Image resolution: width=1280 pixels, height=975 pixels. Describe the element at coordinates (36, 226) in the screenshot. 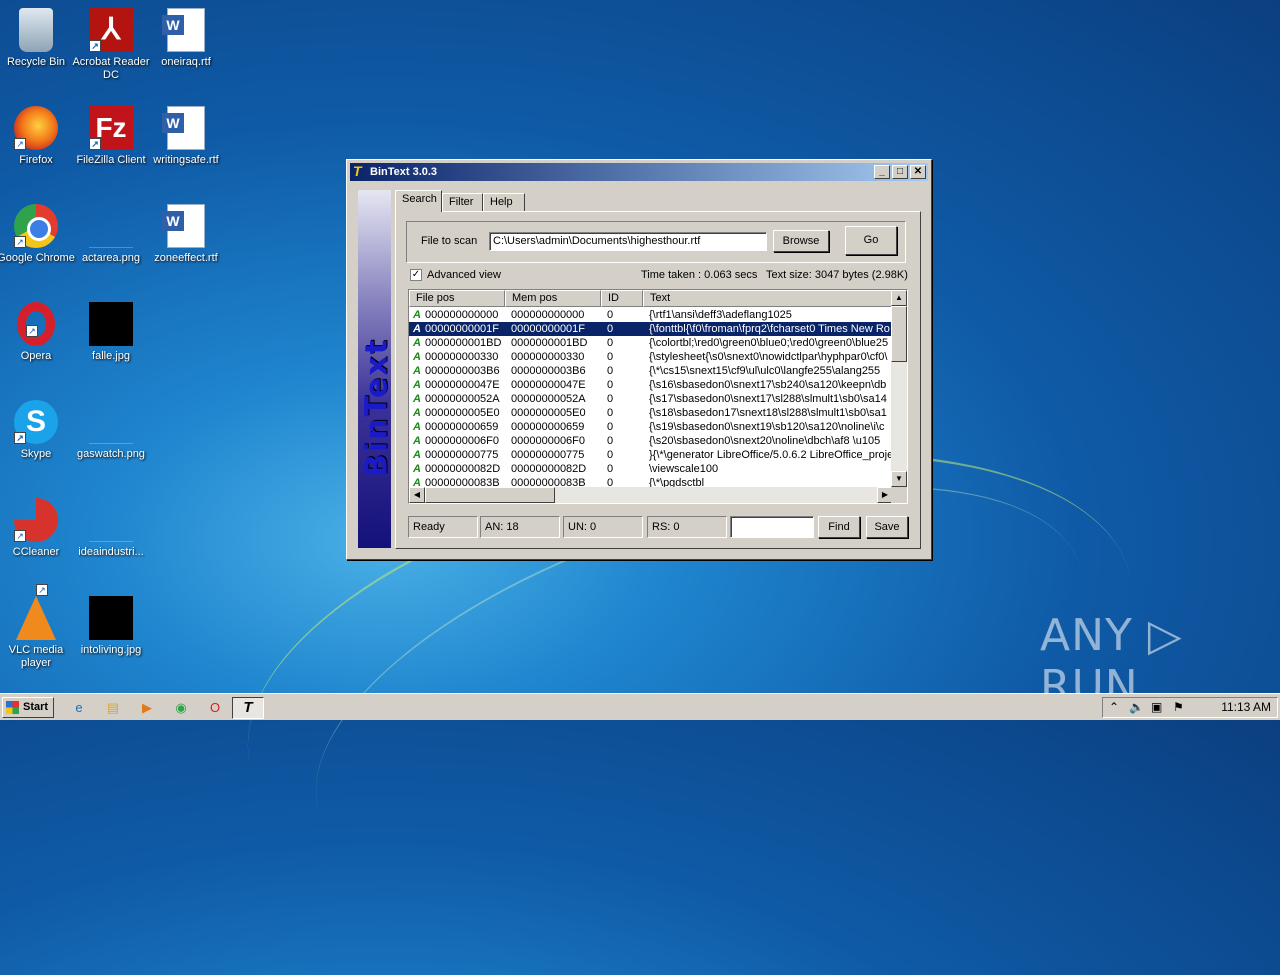

I see `chrome-icon: ↗` at that location.